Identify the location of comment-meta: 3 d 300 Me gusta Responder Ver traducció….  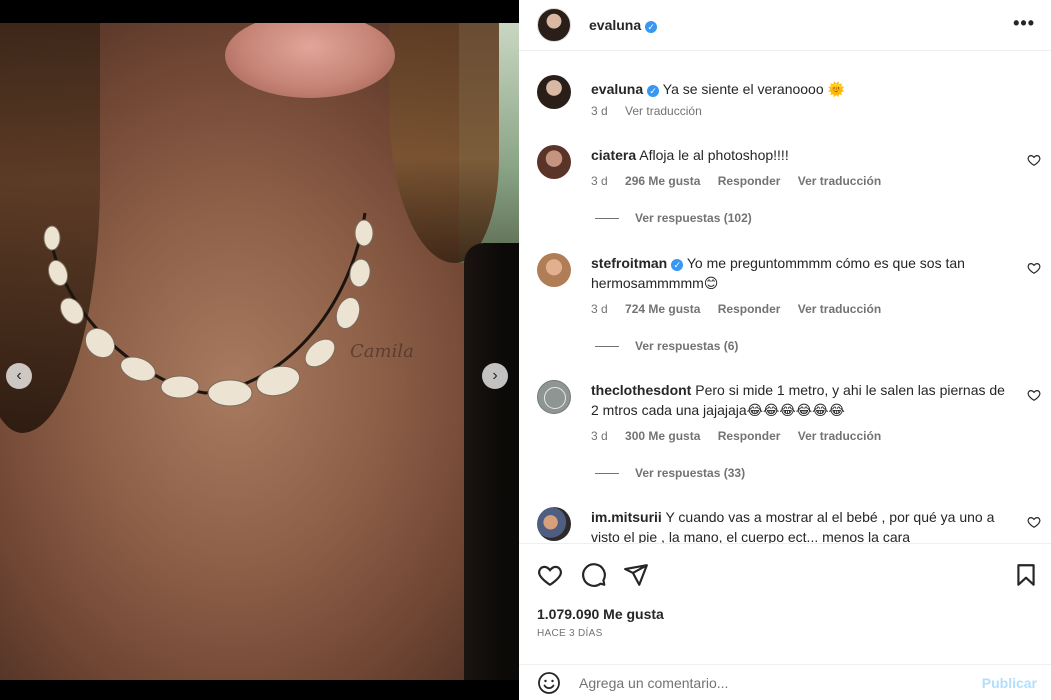
(743, 436).